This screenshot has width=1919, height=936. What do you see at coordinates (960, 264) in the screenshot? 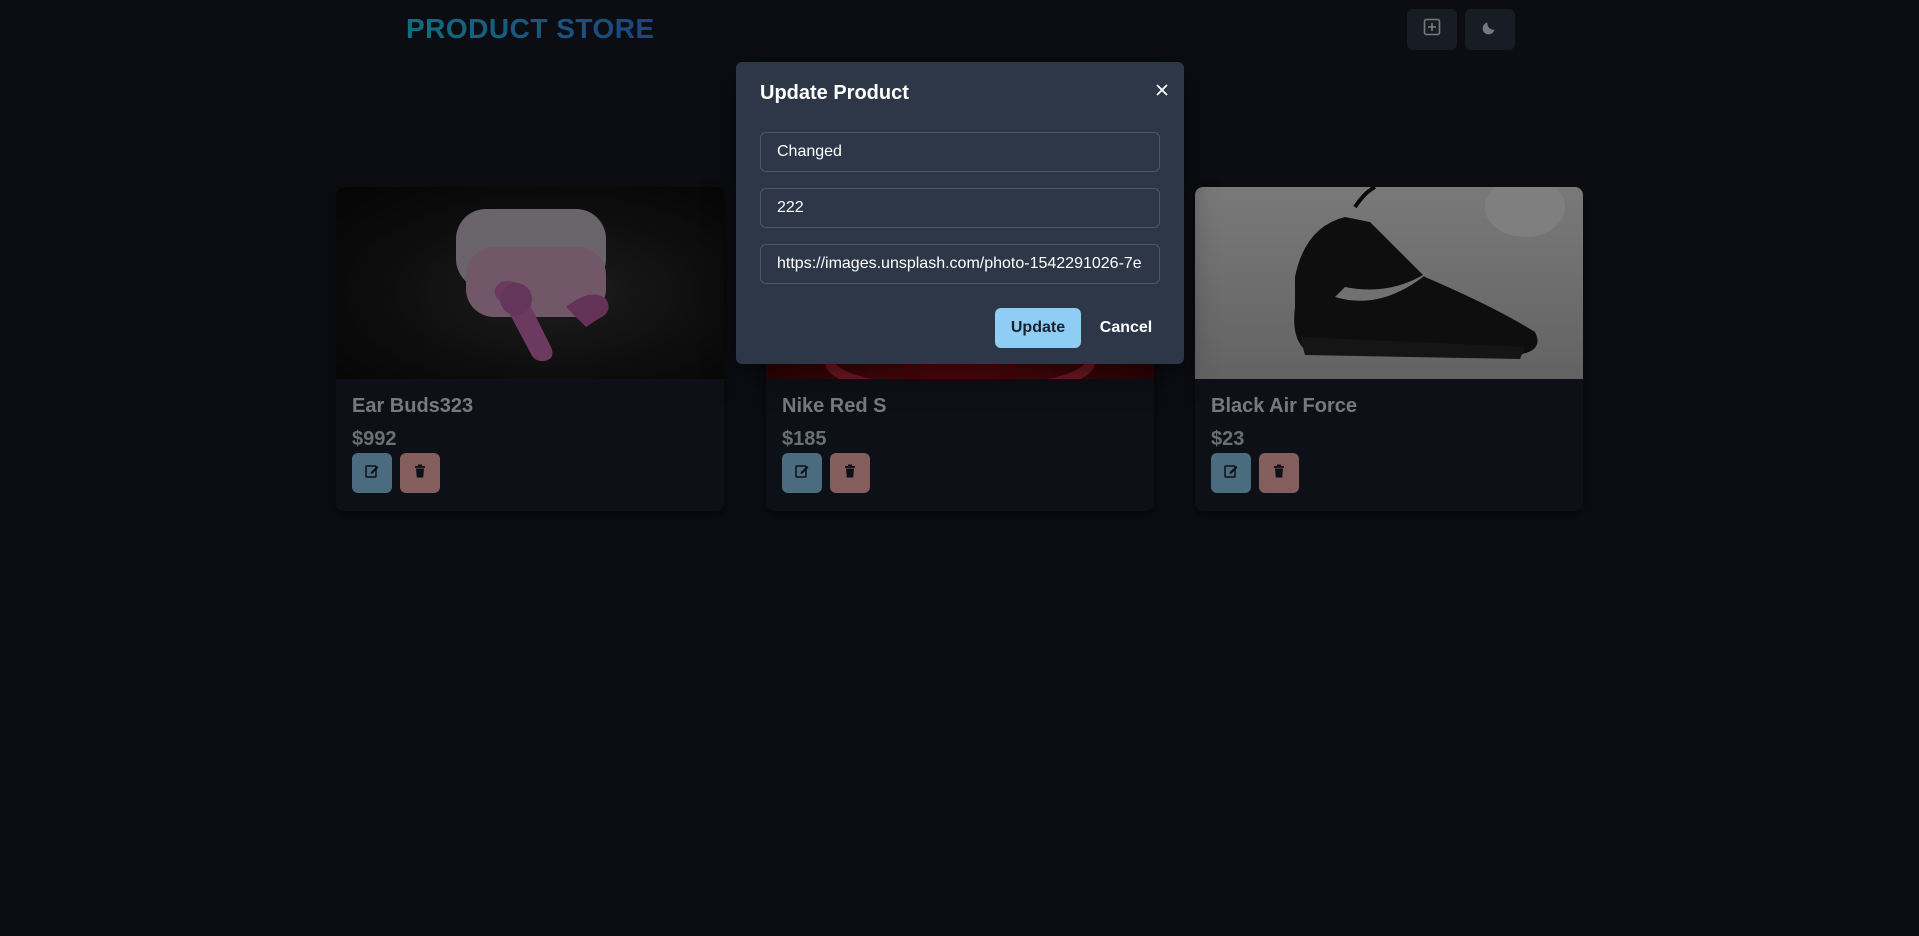
I see `product-image-url-field` at bounding box center [960, 264].